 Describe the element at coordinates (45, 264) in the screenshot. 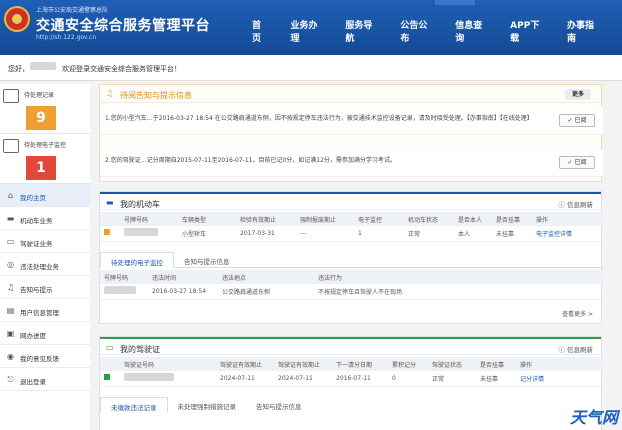

I see `sidebar-item-violation: ◎ 违法处理业务` at that location.